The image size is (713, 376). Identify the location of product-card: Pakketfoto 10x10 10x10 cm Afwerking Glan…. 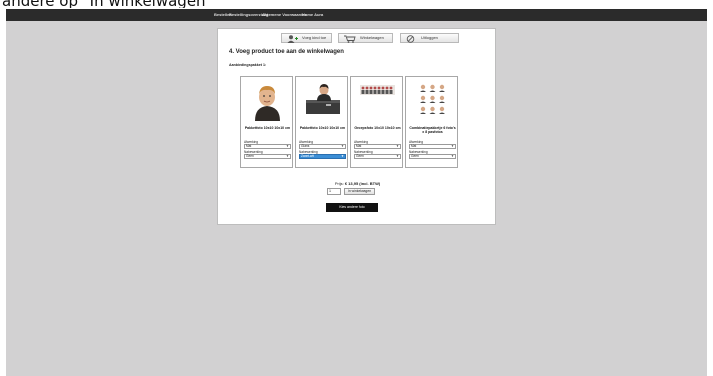
(321, 122).